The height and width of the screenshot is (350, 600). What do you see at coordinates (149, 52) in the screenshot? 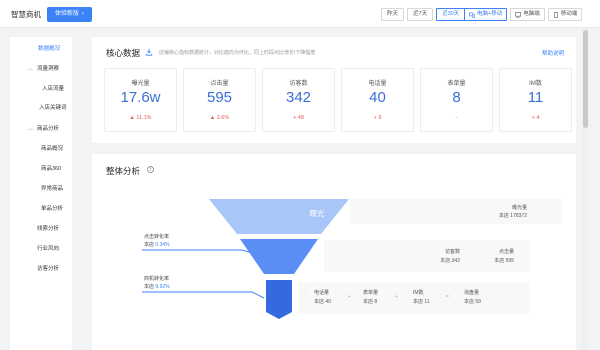
I see `download-icon` at bounding box center [149, 52].